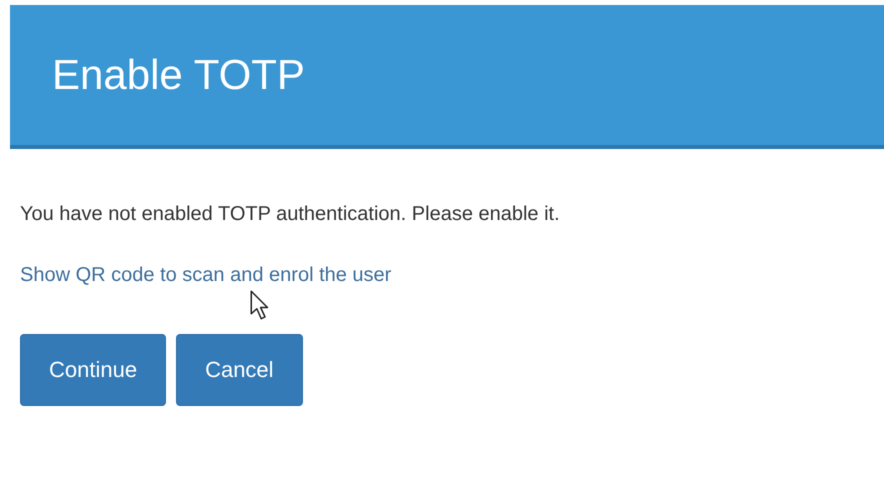  I want to click on message-text: You have not enabled TOTP authentication. Please enable it., so click(290, 214).